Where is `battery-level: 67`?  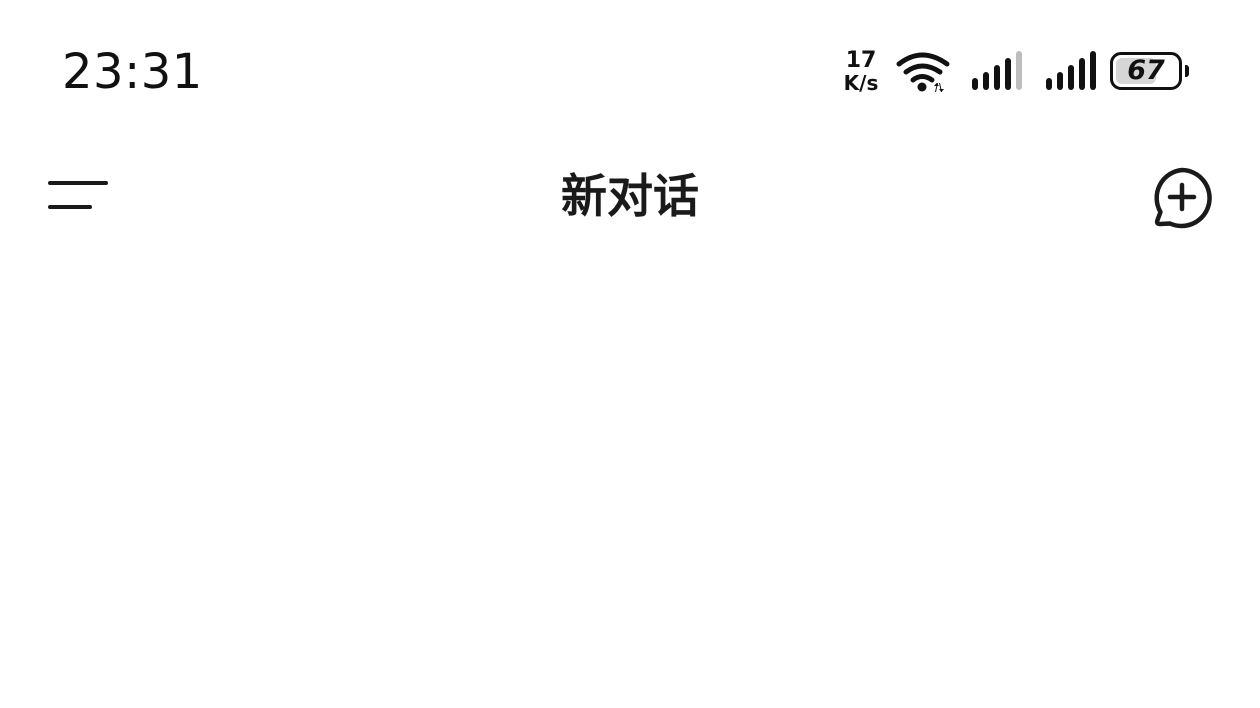 battery-level: 67 is located at coordinates (1146, 70).